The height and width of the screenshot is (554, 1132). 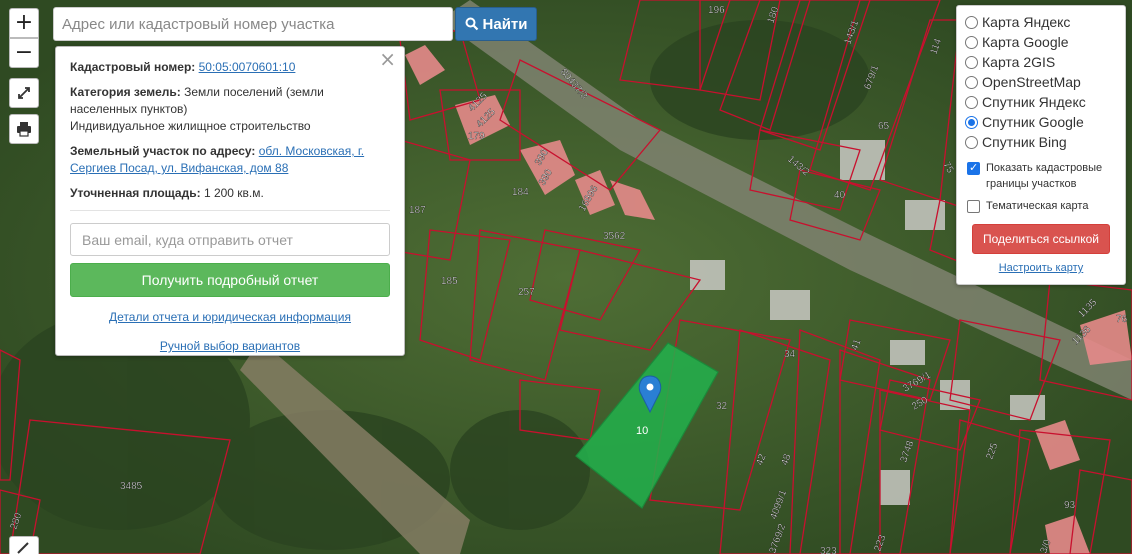 I want to click on fullscreen-button, so click(x=24, y=93).